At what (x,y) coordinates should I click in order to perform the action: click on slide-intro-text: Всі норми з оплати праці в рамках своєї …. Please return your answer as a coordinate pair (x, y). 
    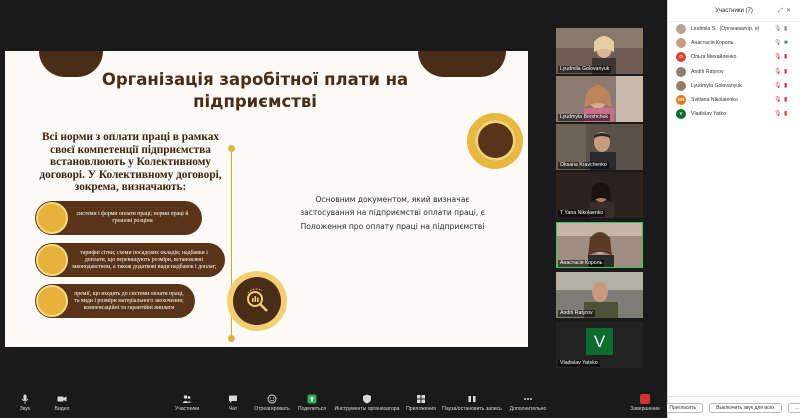
    Looking at the image, I should click on (130, 162).